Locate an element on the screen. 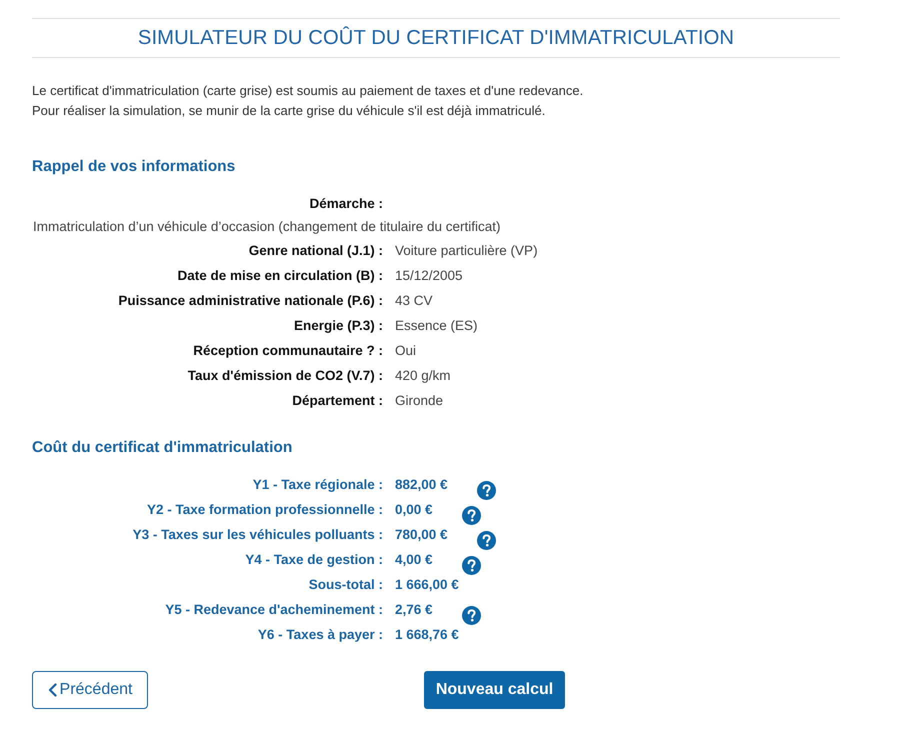 This screenshot has width=912, height=737. intro-text: Le certificat d'immatriculation (carte grise) est soumis au paiement de taxes et d'une redevance. is located at coordinates (308, 91).